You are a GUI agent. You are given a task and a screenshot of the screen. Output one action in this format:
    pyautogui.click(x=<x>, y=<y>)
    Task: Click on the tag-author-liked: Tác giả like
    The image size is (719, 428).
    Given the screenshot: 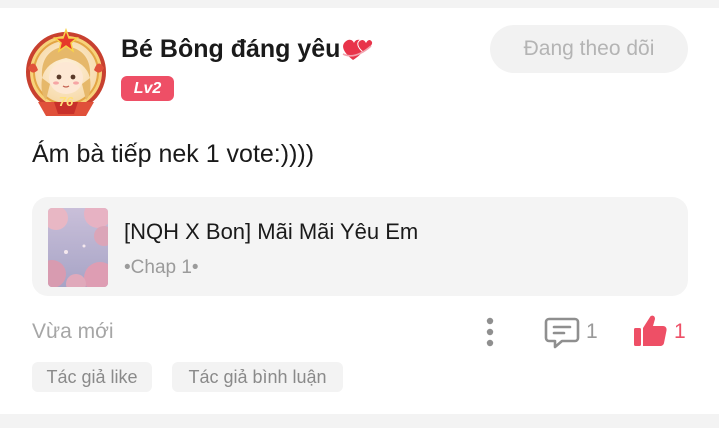 What is the action you would take?
    pyautogui.click(x=92, y=377)
    